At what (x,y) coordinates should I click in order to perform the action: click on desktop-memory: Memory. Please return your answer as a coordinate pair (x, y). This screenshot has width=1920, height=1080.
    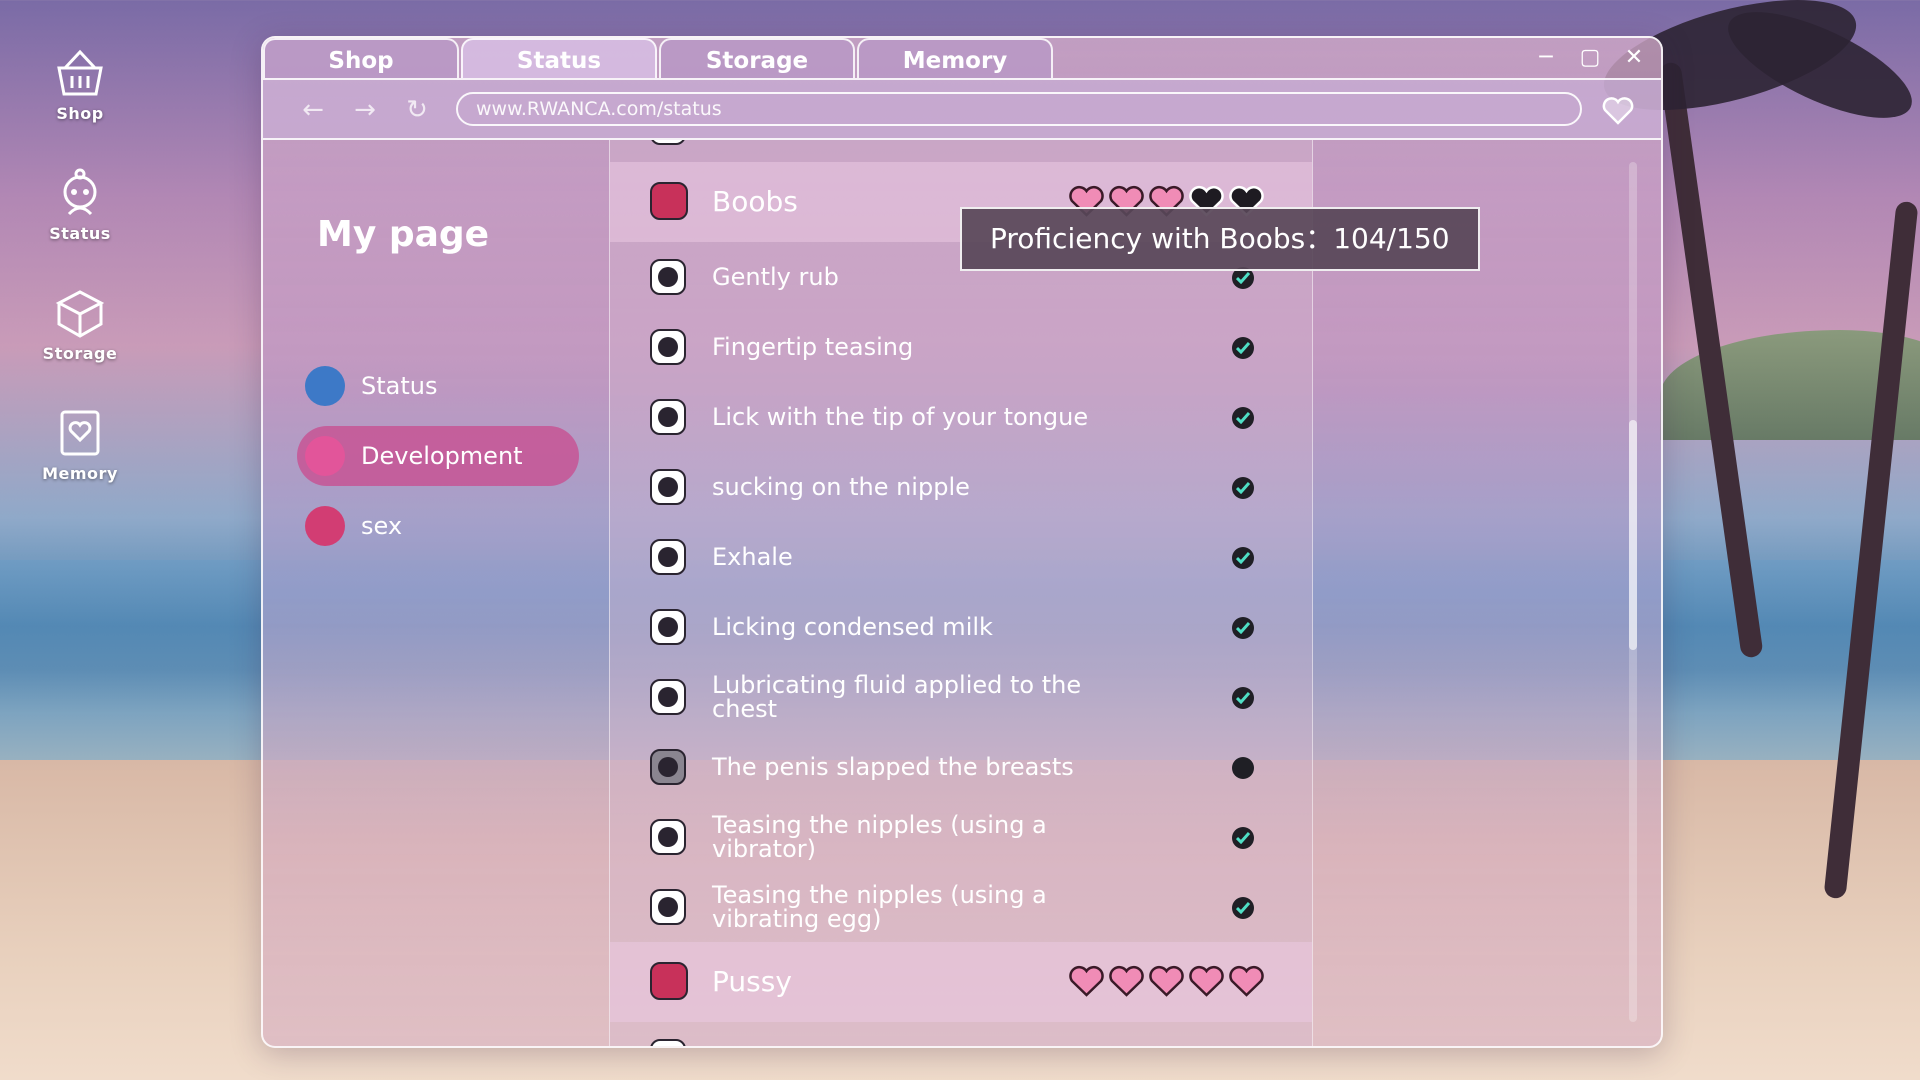
    Looking at the image, I should click on (80, 445).